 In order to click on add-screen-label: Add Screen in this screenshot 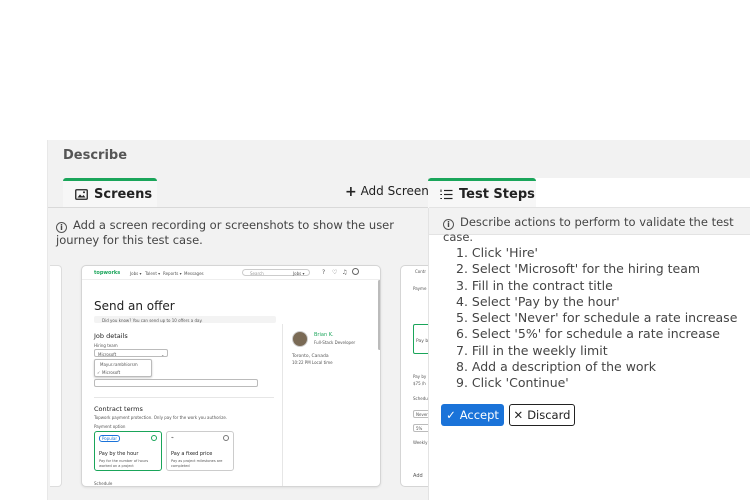, I will do `click(394, 191)`.